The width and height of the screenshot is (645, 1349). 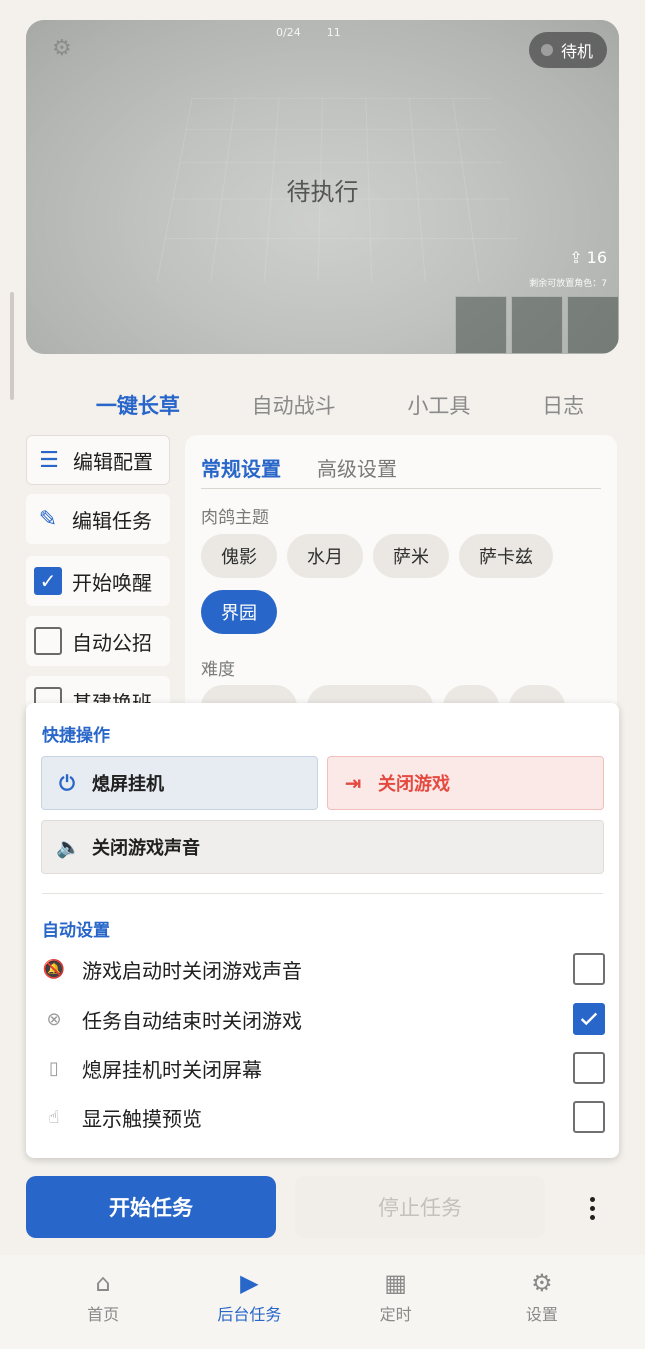 What do you see at coordinates (172, 1069) in the screenshot?
I see `setting-label: 熄屏挂机时关闭屏幕` at bounding box center [172, 1069].